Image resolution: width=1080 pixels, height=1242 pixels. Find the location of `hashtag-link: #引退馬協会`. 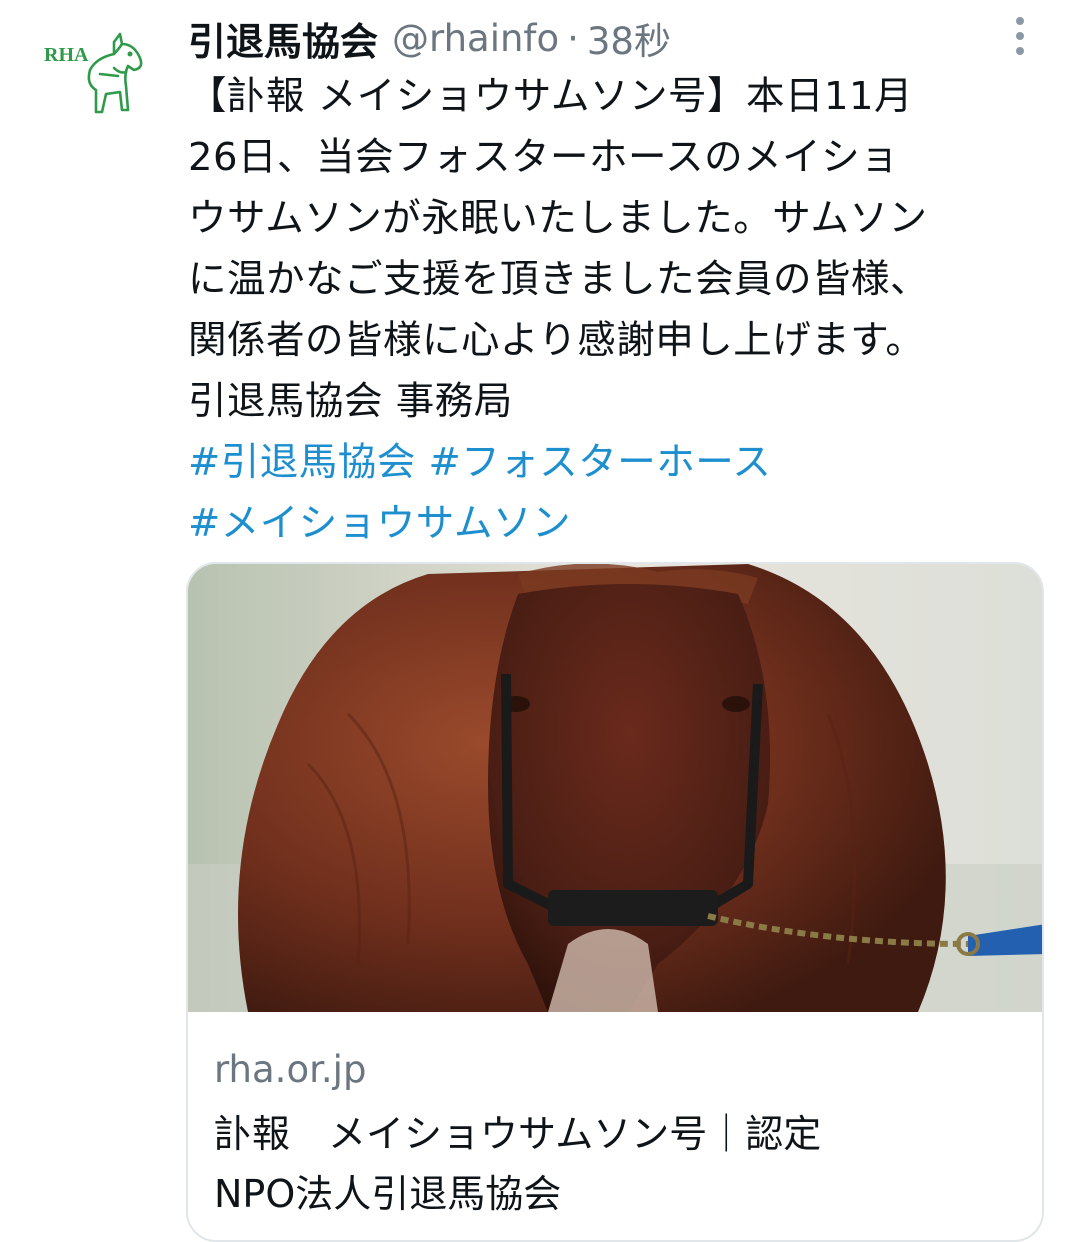

hashtag-link: #引退馬協会 is located at coordinates (302, 462).